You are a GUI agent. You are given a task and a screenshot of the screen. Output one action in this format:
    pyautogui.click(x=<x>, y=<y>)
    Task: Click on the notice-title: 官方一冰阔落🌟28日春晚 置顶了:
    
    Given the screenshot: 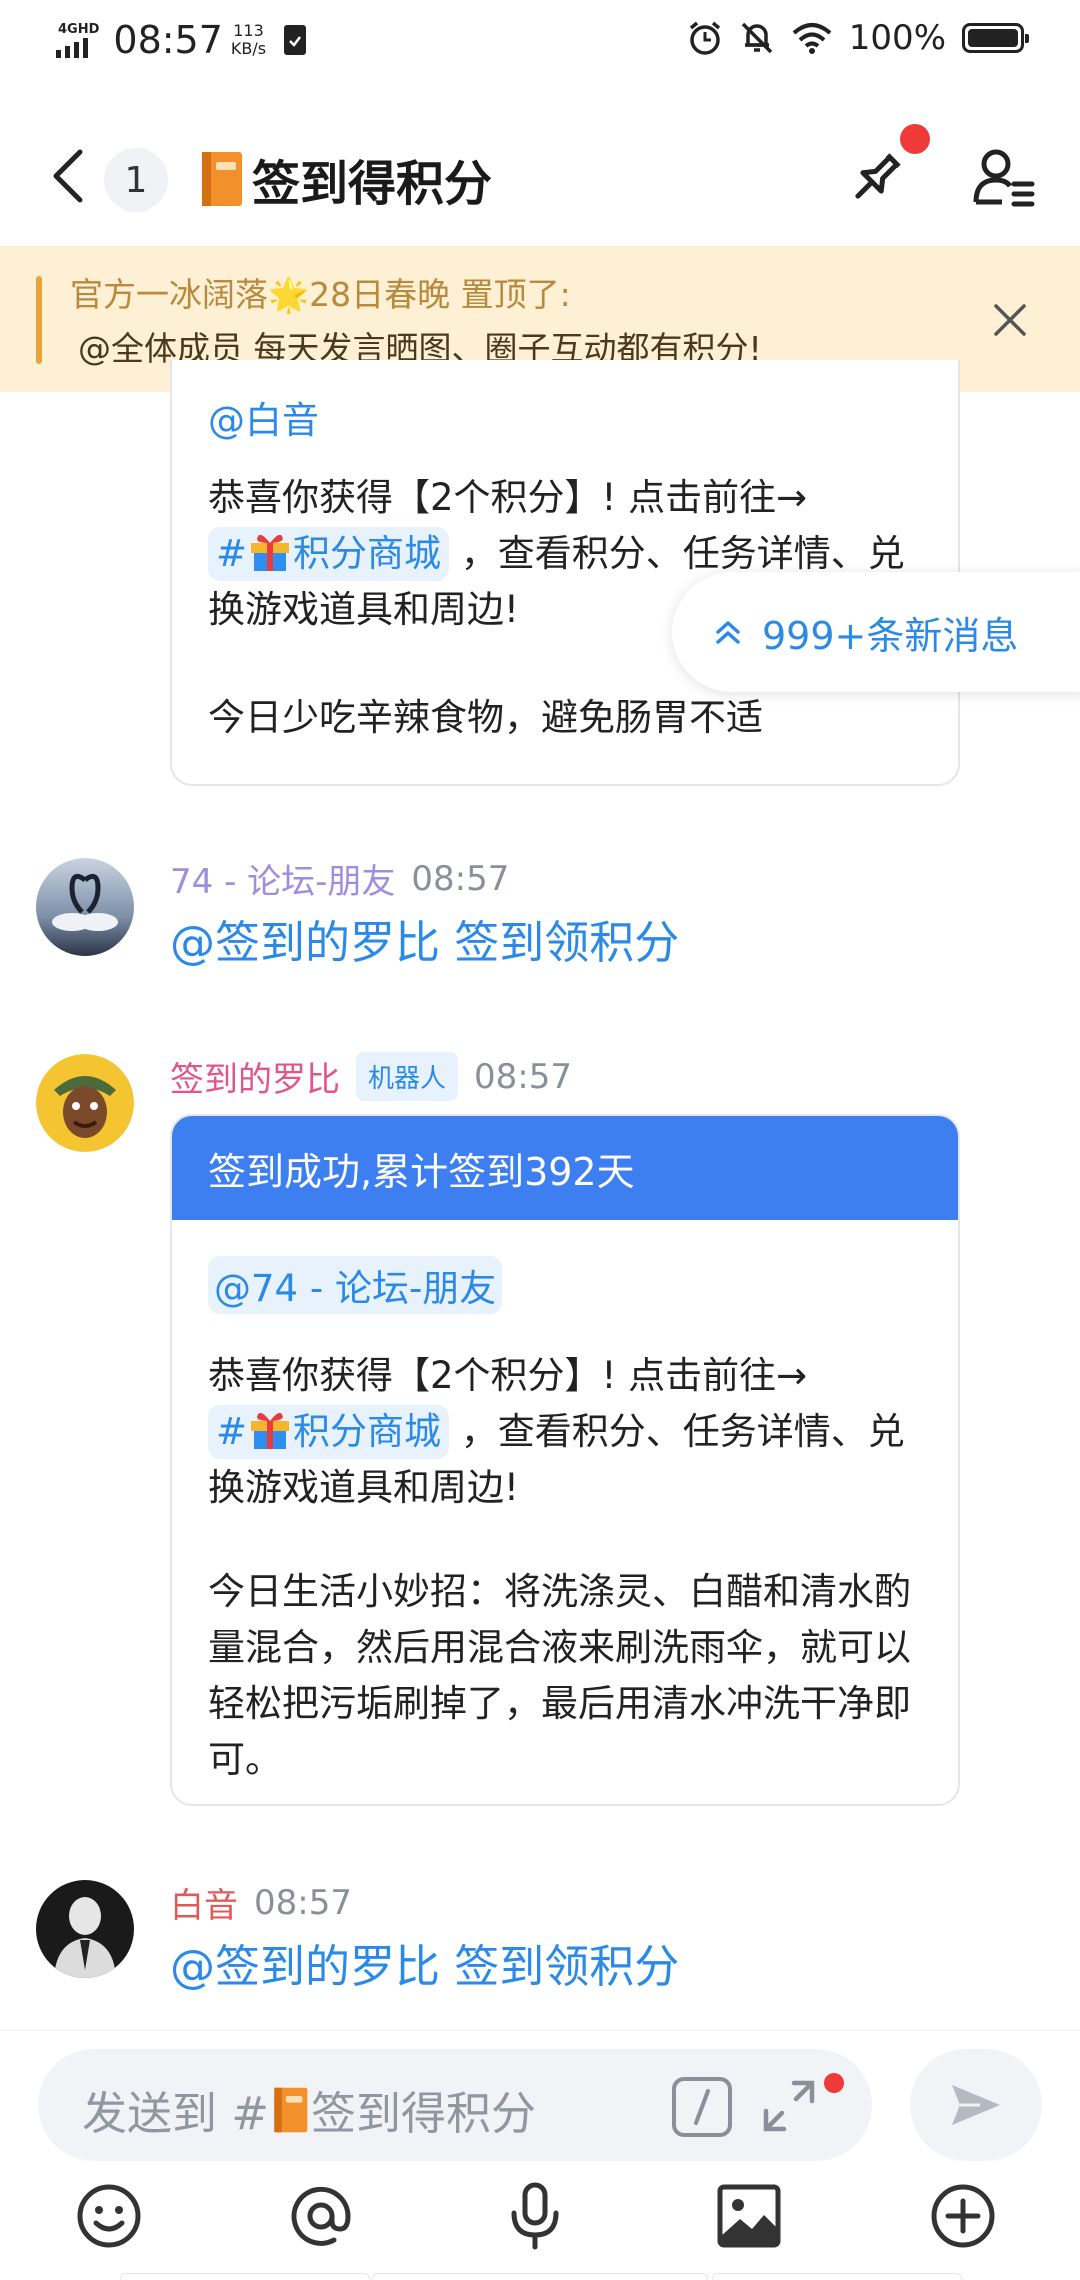 What is the action you would take?
    pyautogui.click(x=320, y=294)
    